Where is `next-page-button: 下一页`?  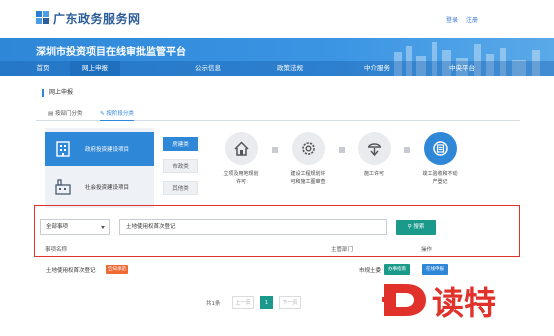
next-page-button: 下一页 is located at coordinates (290, 302).